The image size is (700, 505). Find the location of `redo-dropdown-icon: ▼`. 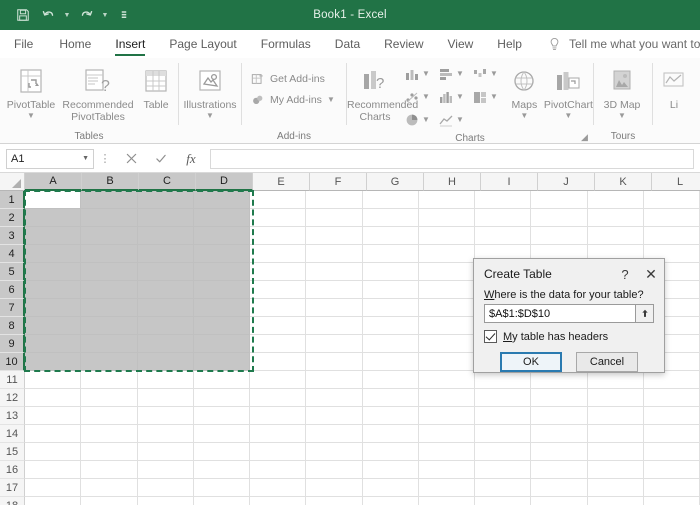

redo-dropdown-icon: ▼ is located at coordinates (105, 15).